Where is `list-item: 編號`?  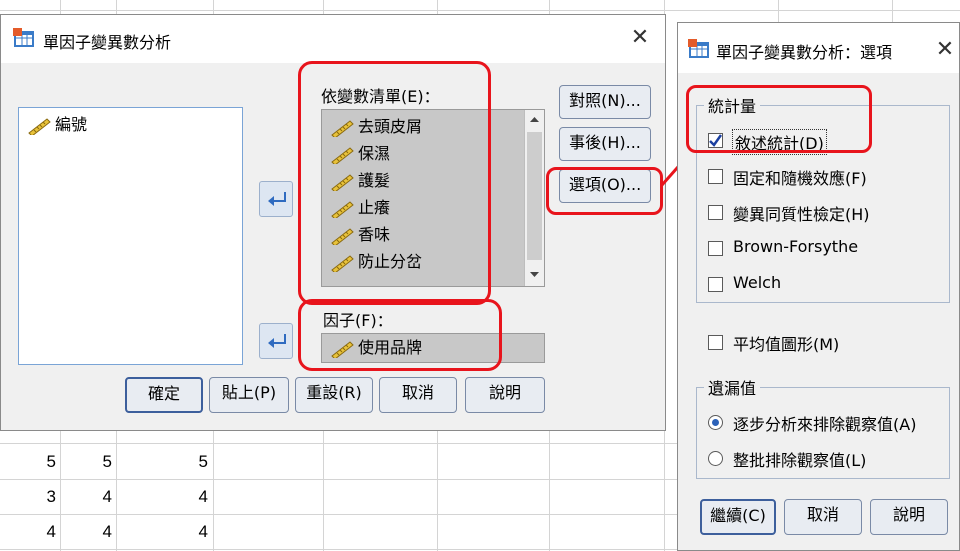
list-item: 編號 is located at coordinates (57, 125).